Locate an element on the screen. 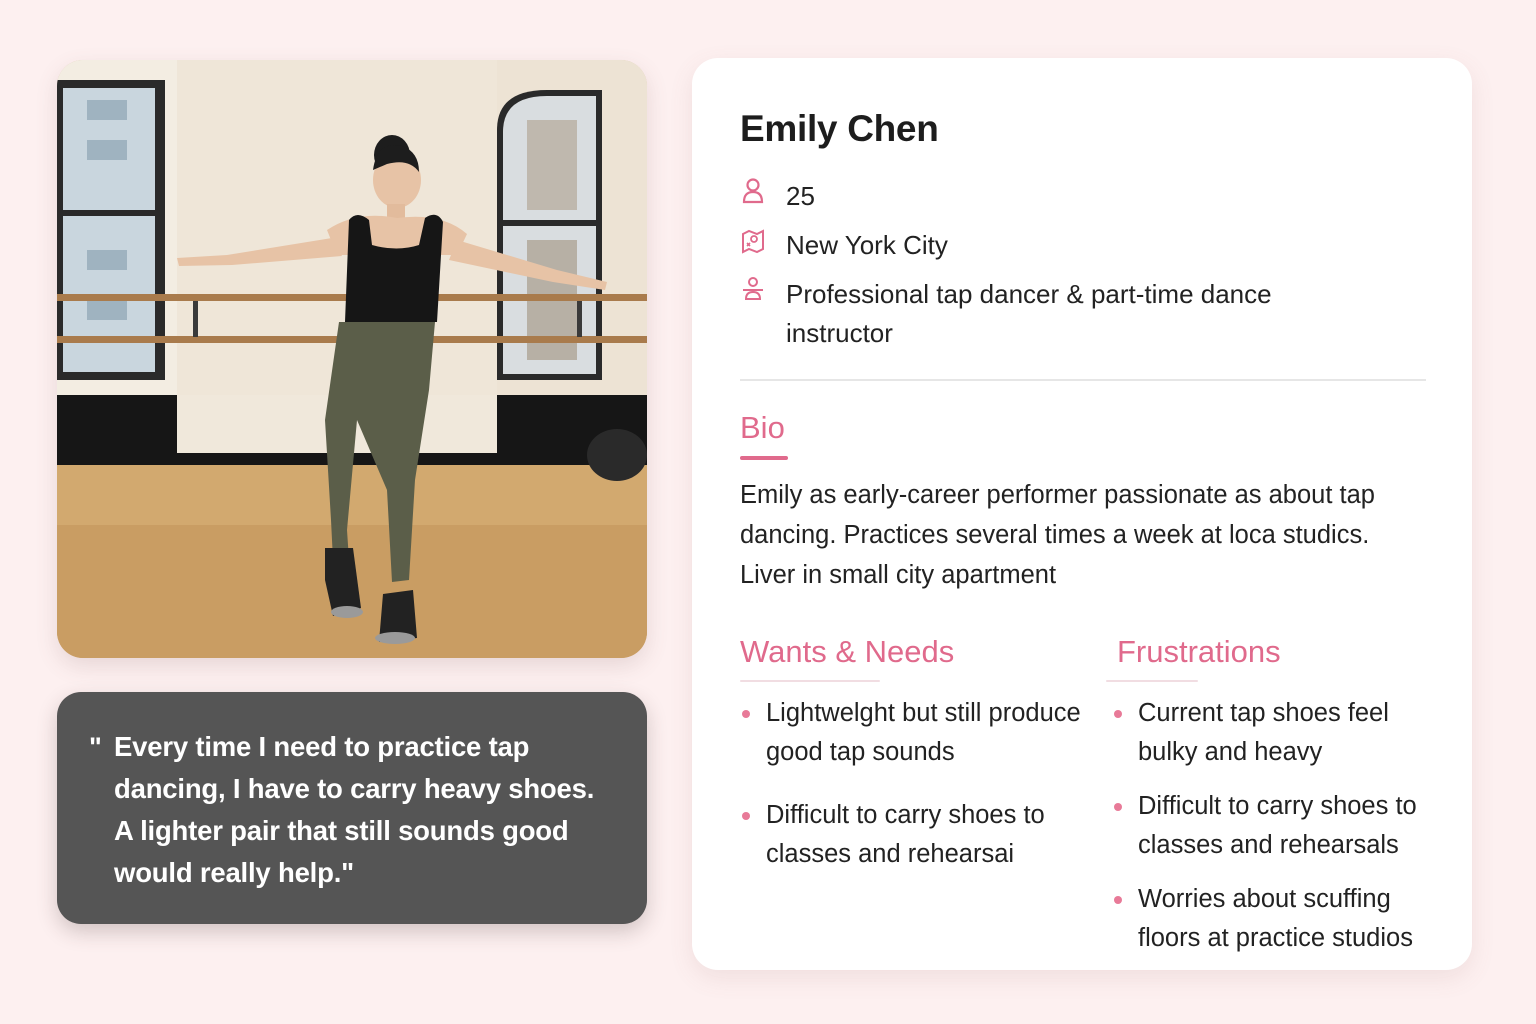  divider is located at coordinates (1083, 380).